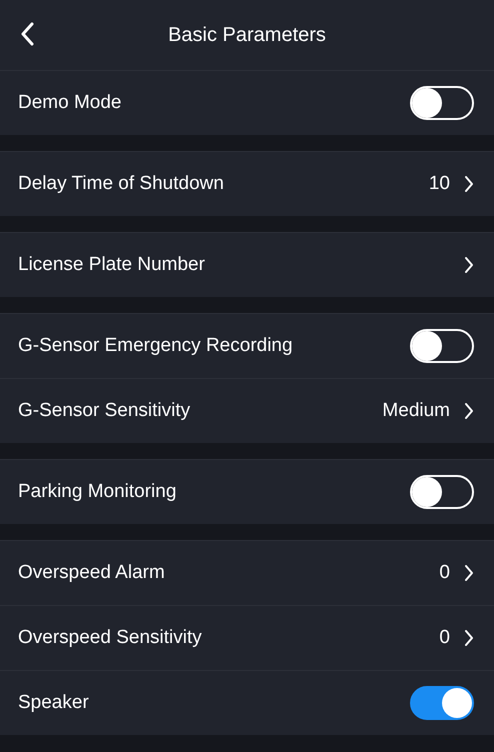 Image resolution: width=494 pixels, height=752 pixels. What do you see at coordinates (247, 264) in the screenshot?
I see `settings-row: License Plate Number` at bounding box center [247, 264].